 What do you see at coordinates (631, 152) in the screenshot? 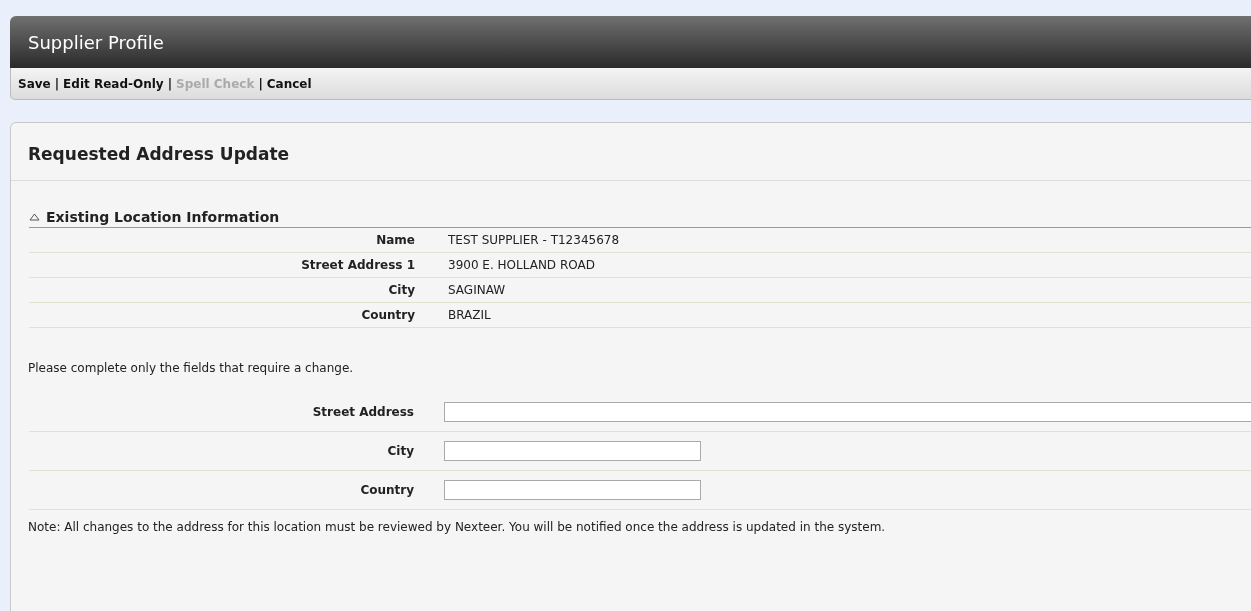
I see `panel-title: Requested Address Update` at bounding box center [631, 152].